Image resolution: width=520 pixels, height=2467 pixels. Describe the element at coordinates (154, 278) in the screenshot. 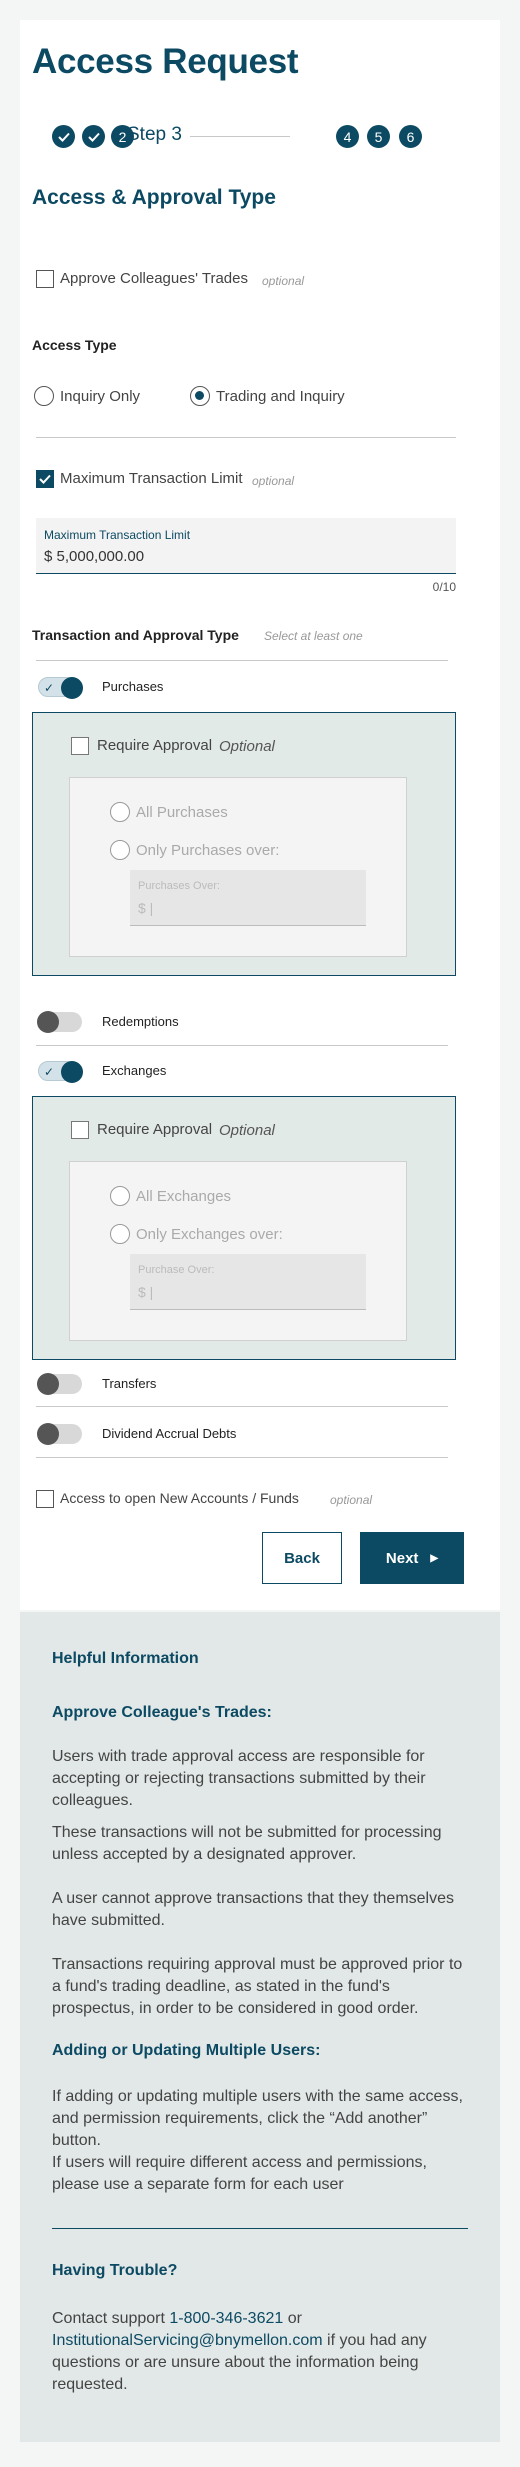

I see `approve-colleagues-label: Approve Colleagues' Trades` at that location.